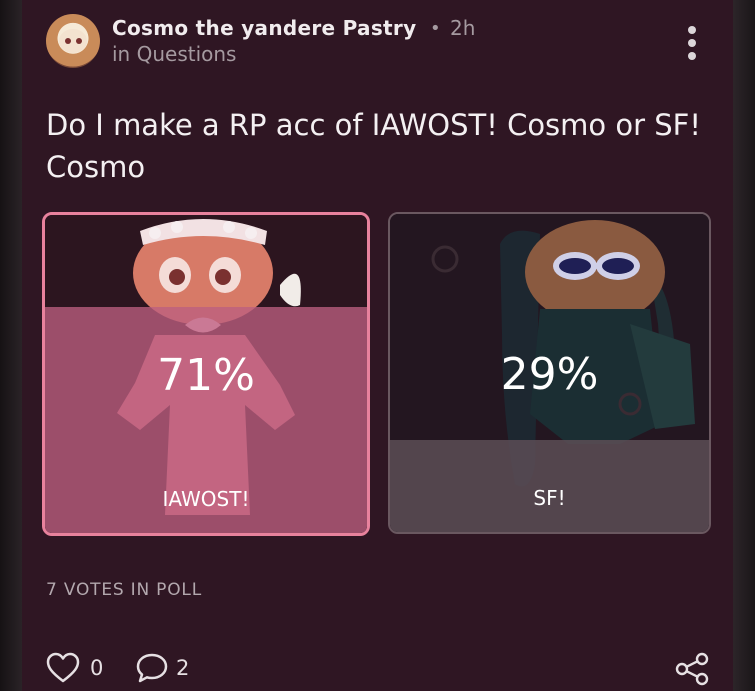 The height and width of the screenshot is (691, 755). I want to click on post-time: 2h, so click(463, 28).